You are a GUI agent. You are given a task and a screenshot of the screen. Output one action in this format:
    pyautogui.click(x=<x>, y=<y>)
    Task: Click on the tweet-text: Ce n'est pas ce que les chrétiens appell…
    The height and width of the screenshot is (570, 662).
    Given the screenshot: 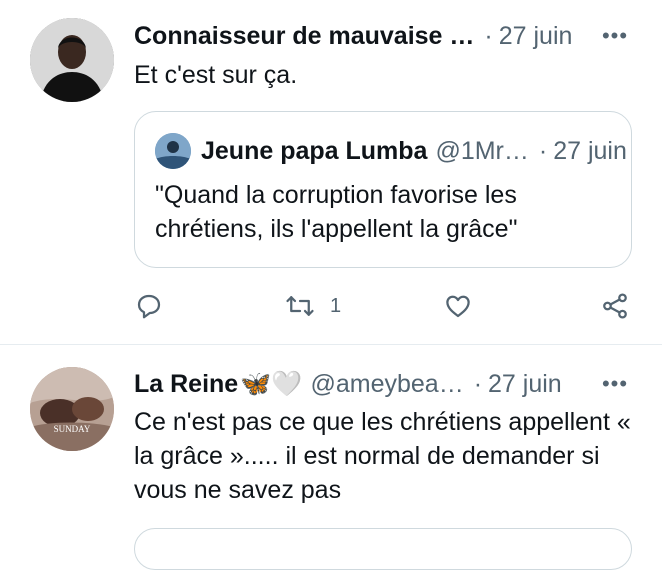 What is the action you would take?
    pyautogui.click(x=382, y=456)
    